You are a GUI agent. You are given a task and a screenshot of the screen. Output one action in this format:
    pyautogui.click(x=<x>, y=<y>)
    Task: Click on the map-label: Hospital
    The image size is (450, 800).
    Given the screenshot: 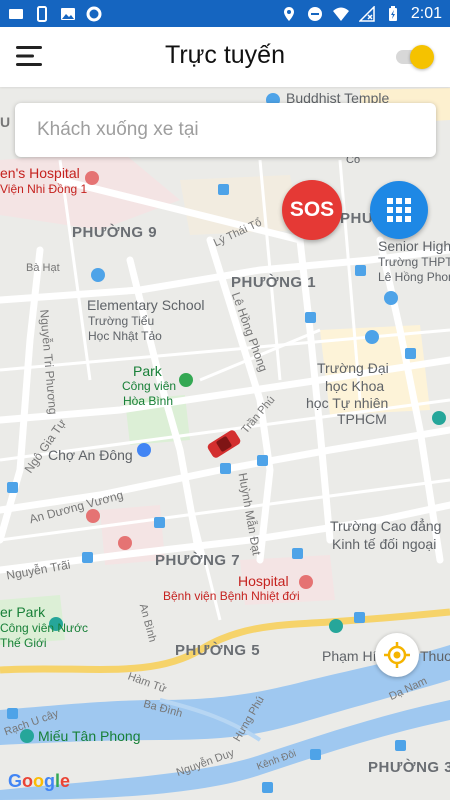 What is the action you would take?
    pyautogui.click(x=263, y=581)
    